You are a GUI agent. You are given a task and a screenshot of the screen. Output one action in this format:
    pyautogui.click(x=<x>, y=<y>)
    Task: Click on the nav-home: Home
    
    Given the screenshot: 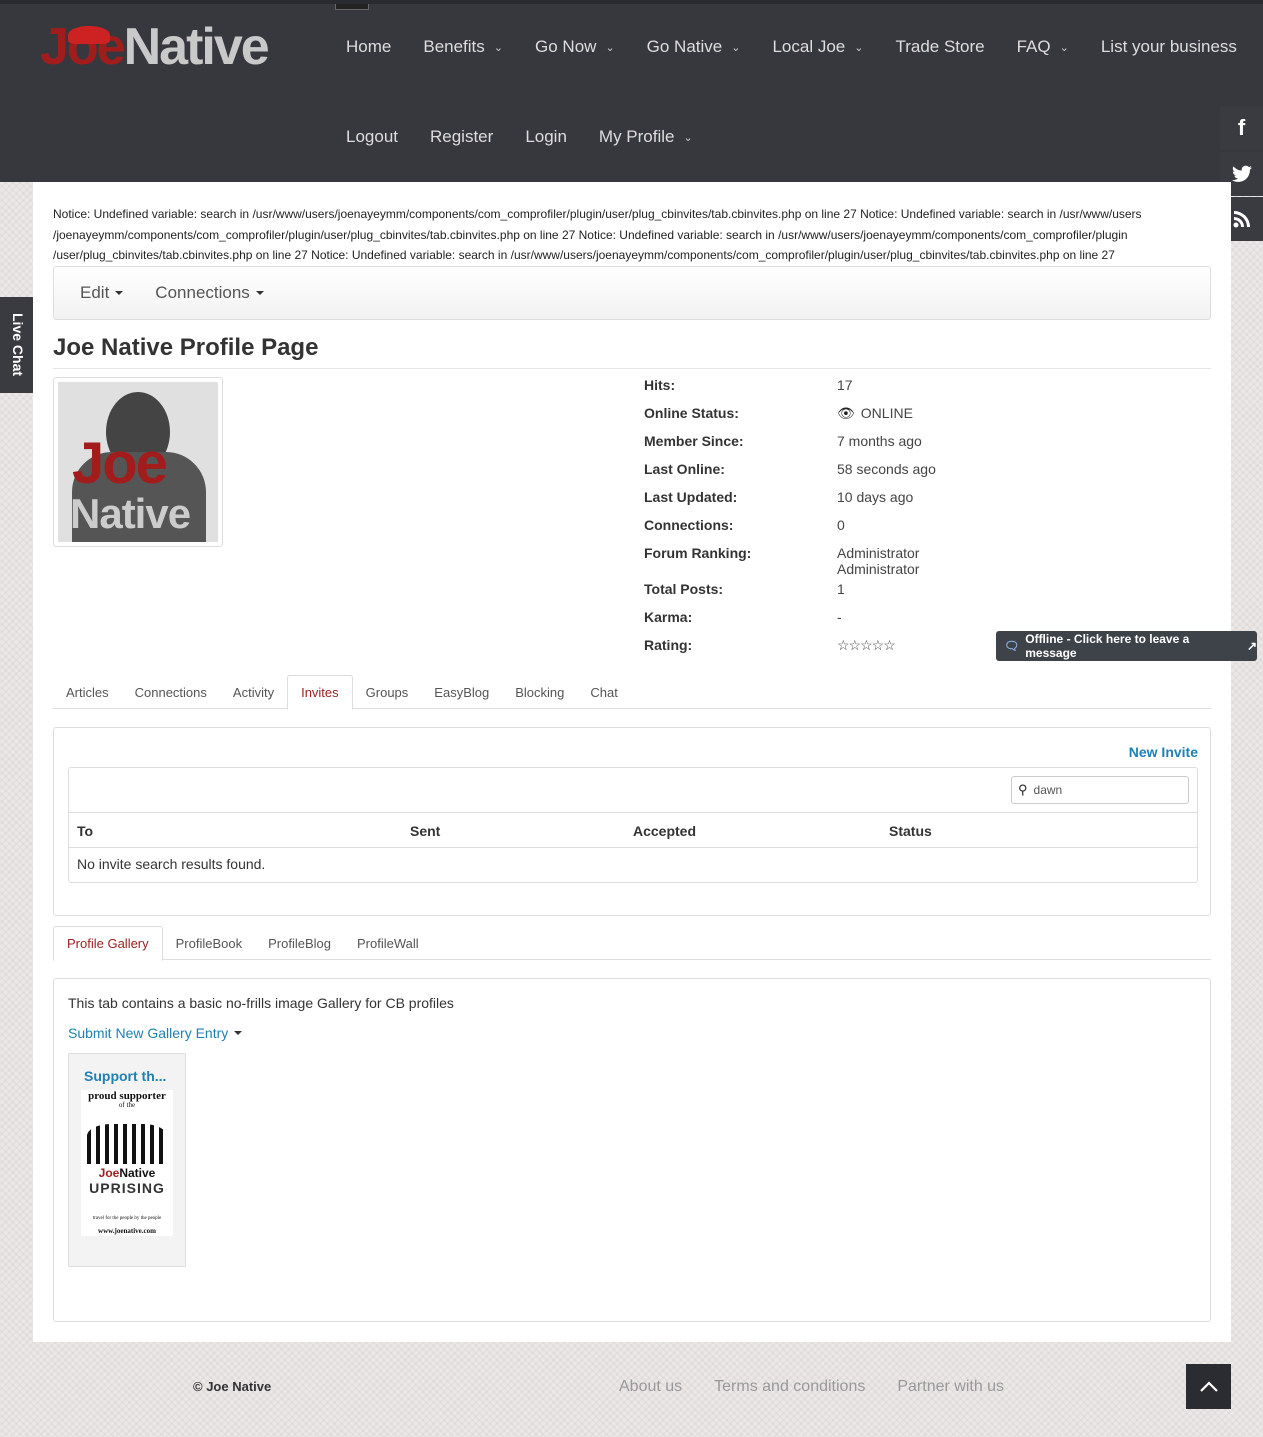 What is the action you would take?
    pyautogui.click(x=368, y=47)
    